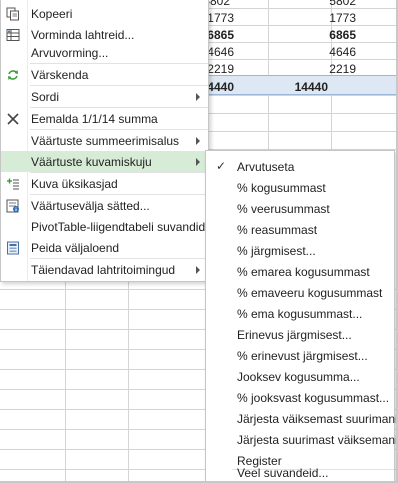 Image resolution: width=398 pixels, height=483 pixels. I want to click on cell-value: 1773, so click(296, 18).